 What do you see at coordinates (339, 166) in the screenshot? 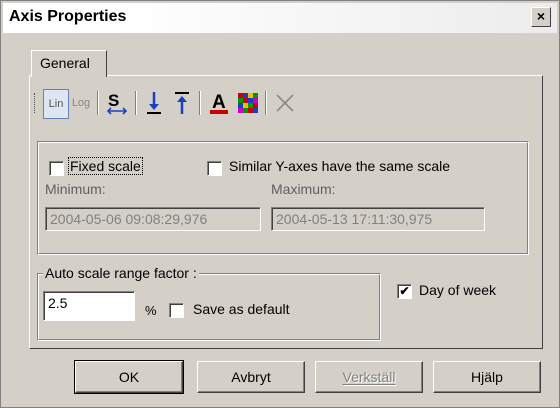
I see `similar-y-axes-label: Similar Y-axes have the same scale` at bounding box center [339, 166].